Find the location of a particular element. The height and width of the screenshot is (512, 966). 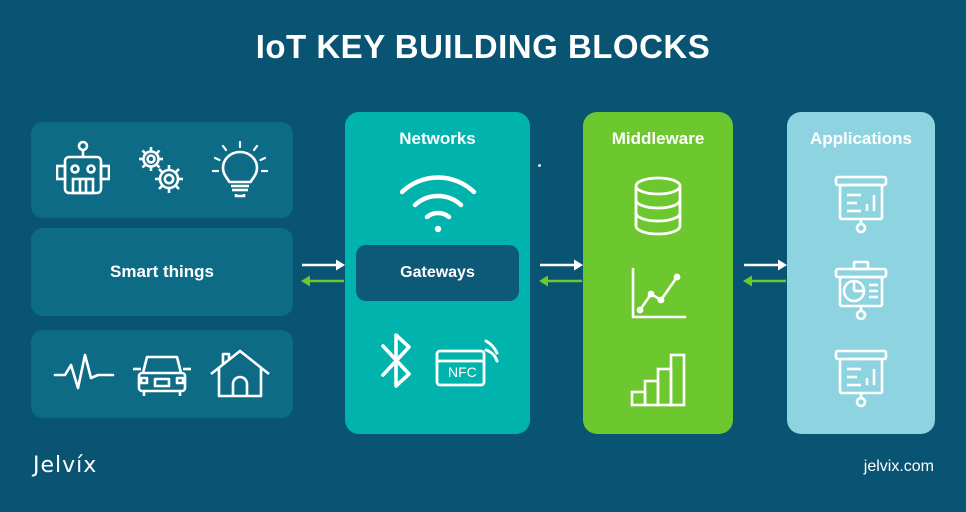

page-title: IoT KEY BUILDING BLOCKS is located at coordinates (483, 46).